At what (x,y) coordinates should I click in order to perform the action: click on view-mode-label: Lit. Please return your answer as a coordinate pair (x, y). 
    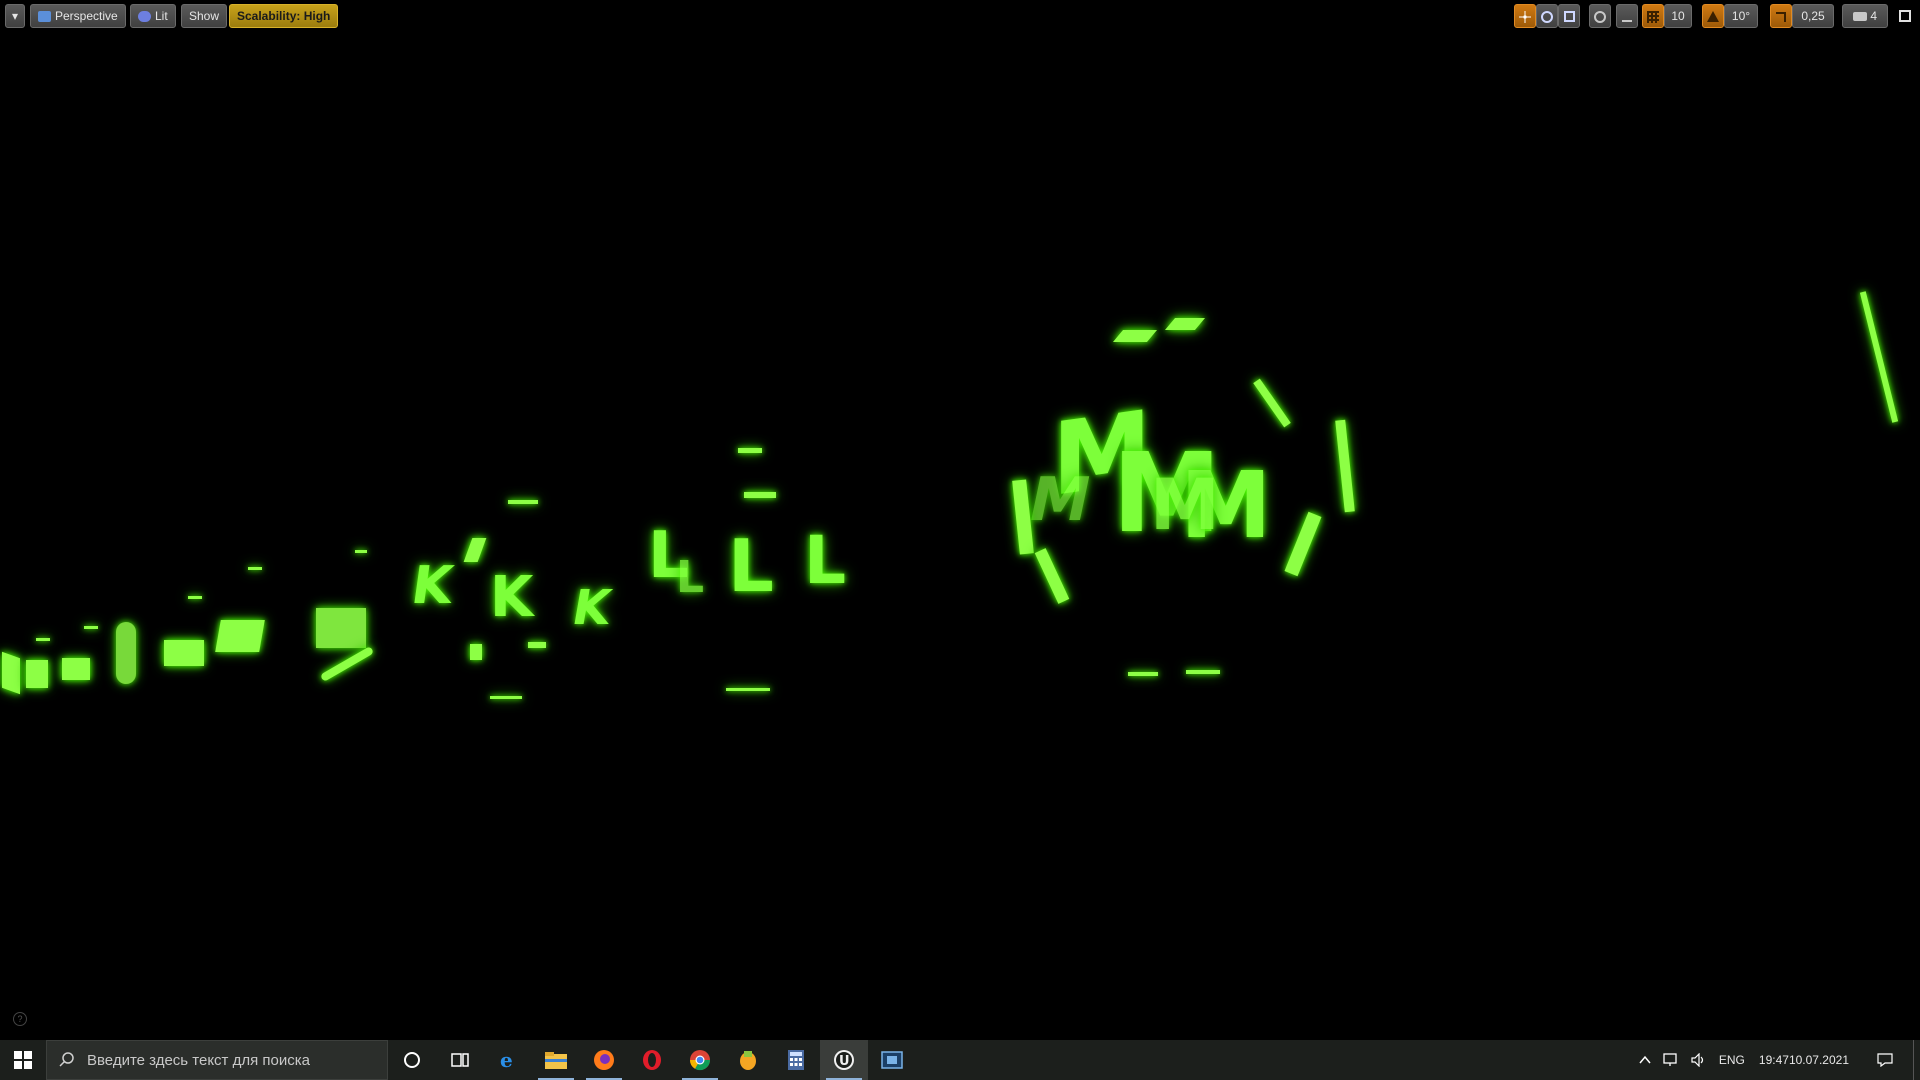
    Looking at the image, I should click on (161, 16).